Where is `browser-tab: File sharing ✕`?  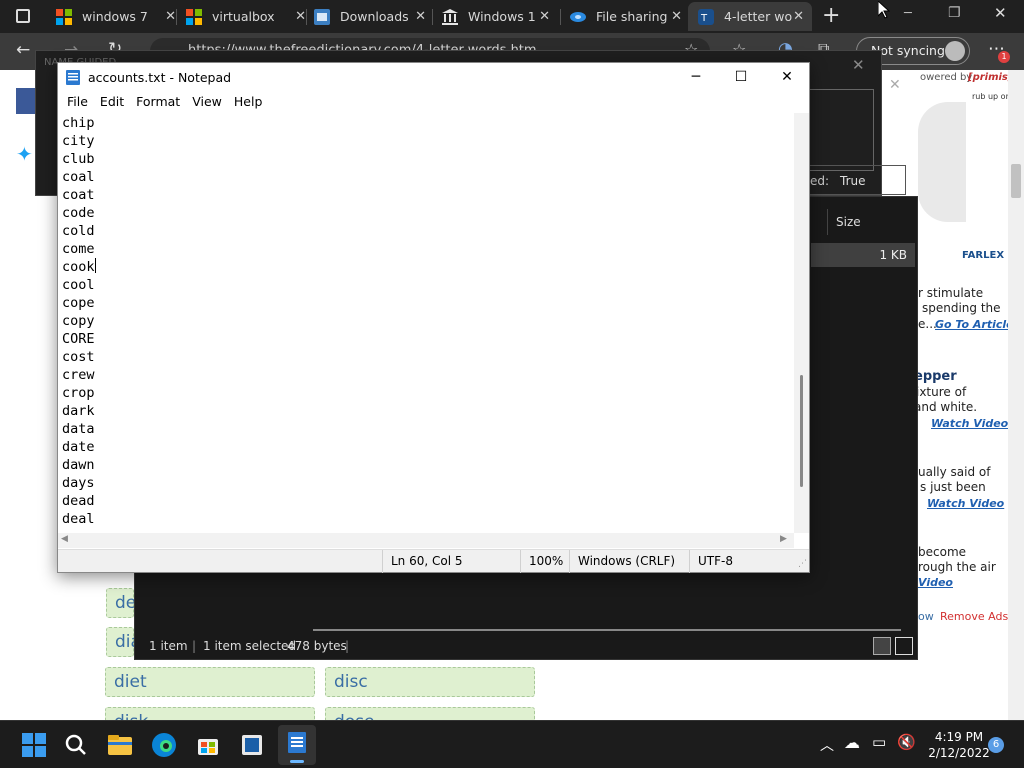 browser-tab: File sharing ✕ is located at coordinates (626, 16).